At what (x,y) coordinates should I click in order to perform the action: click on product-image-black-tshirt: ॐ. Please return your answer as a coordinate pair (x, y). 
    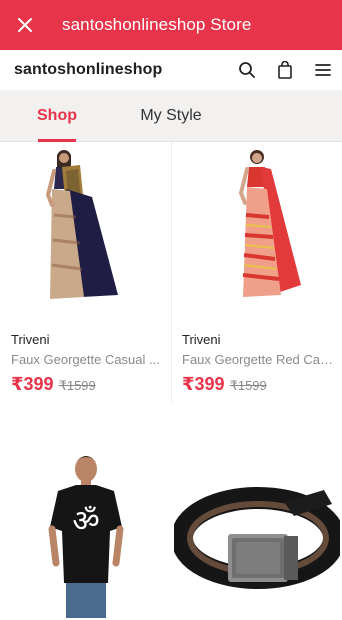
    Looking at the image, I should click on (85, 530).